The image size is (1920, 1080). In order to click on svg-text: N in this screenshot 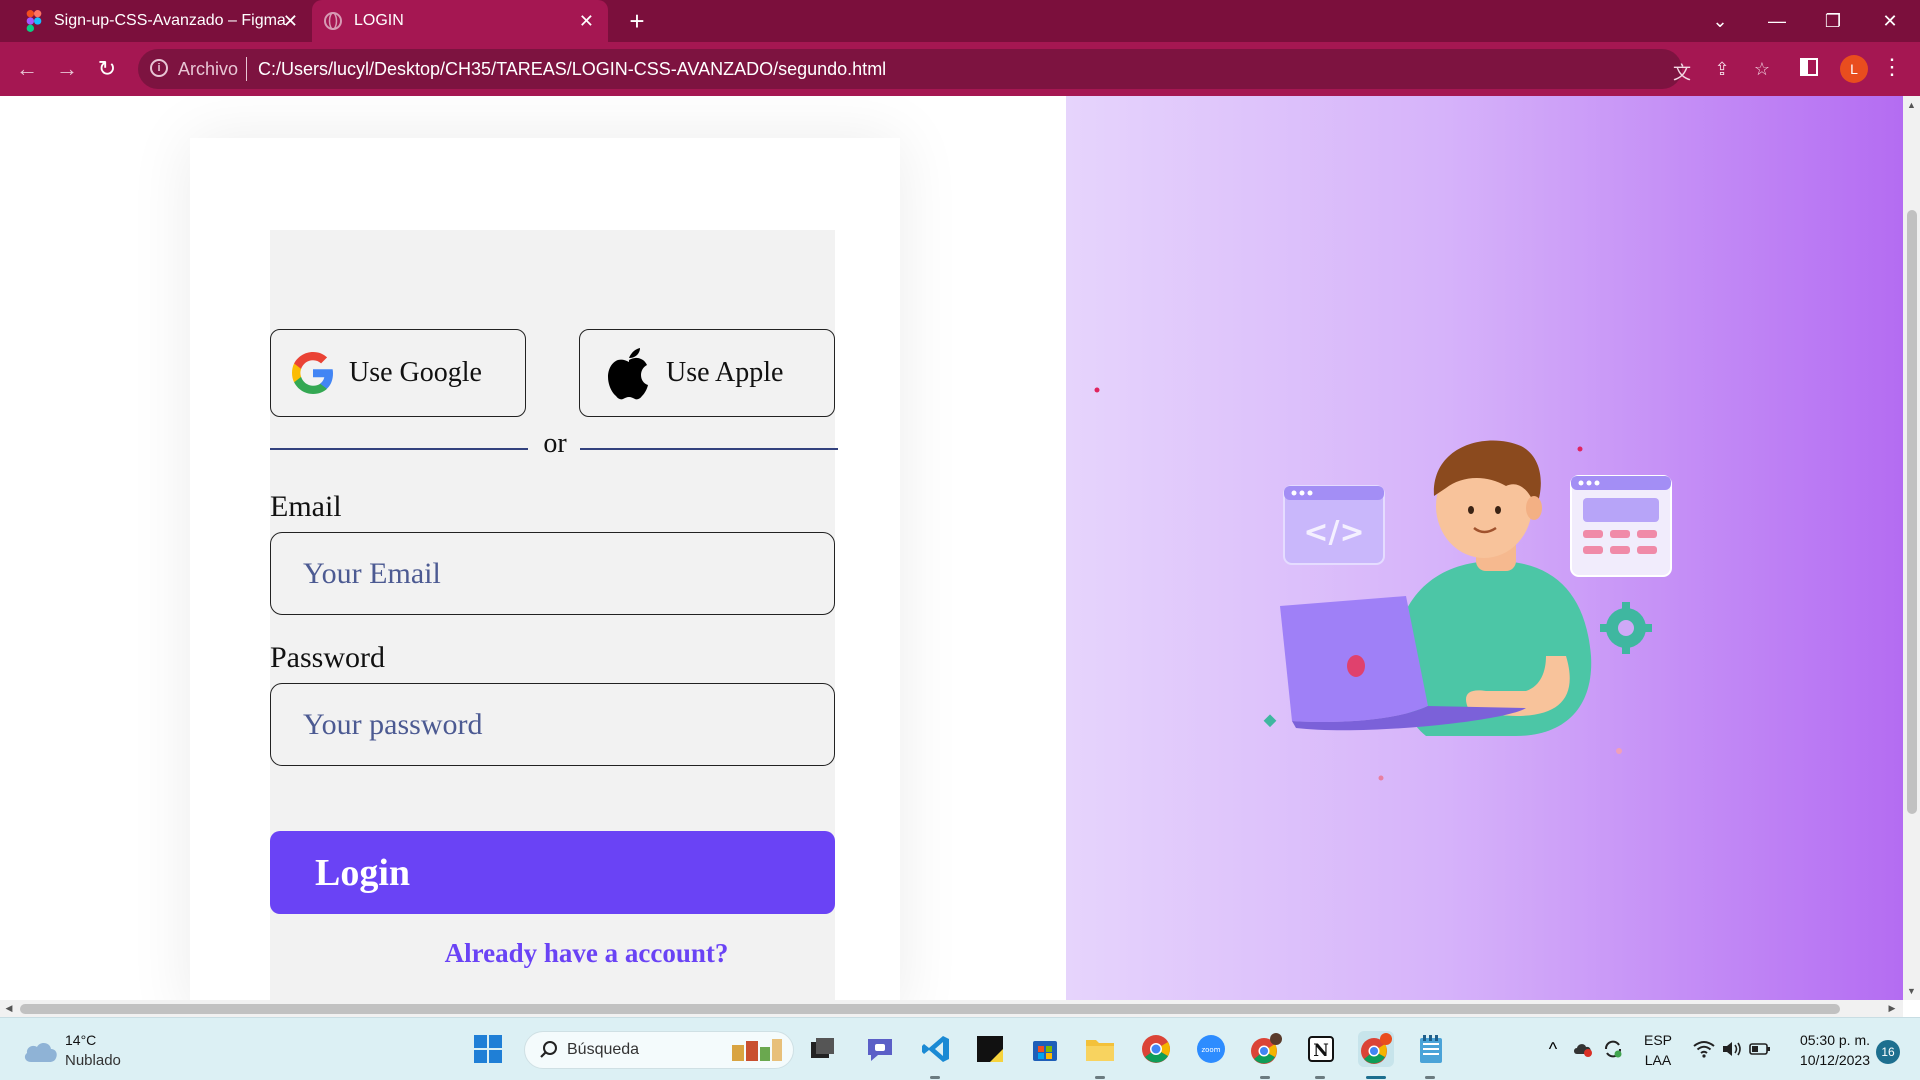, I will do `click(1321, 1051)`.